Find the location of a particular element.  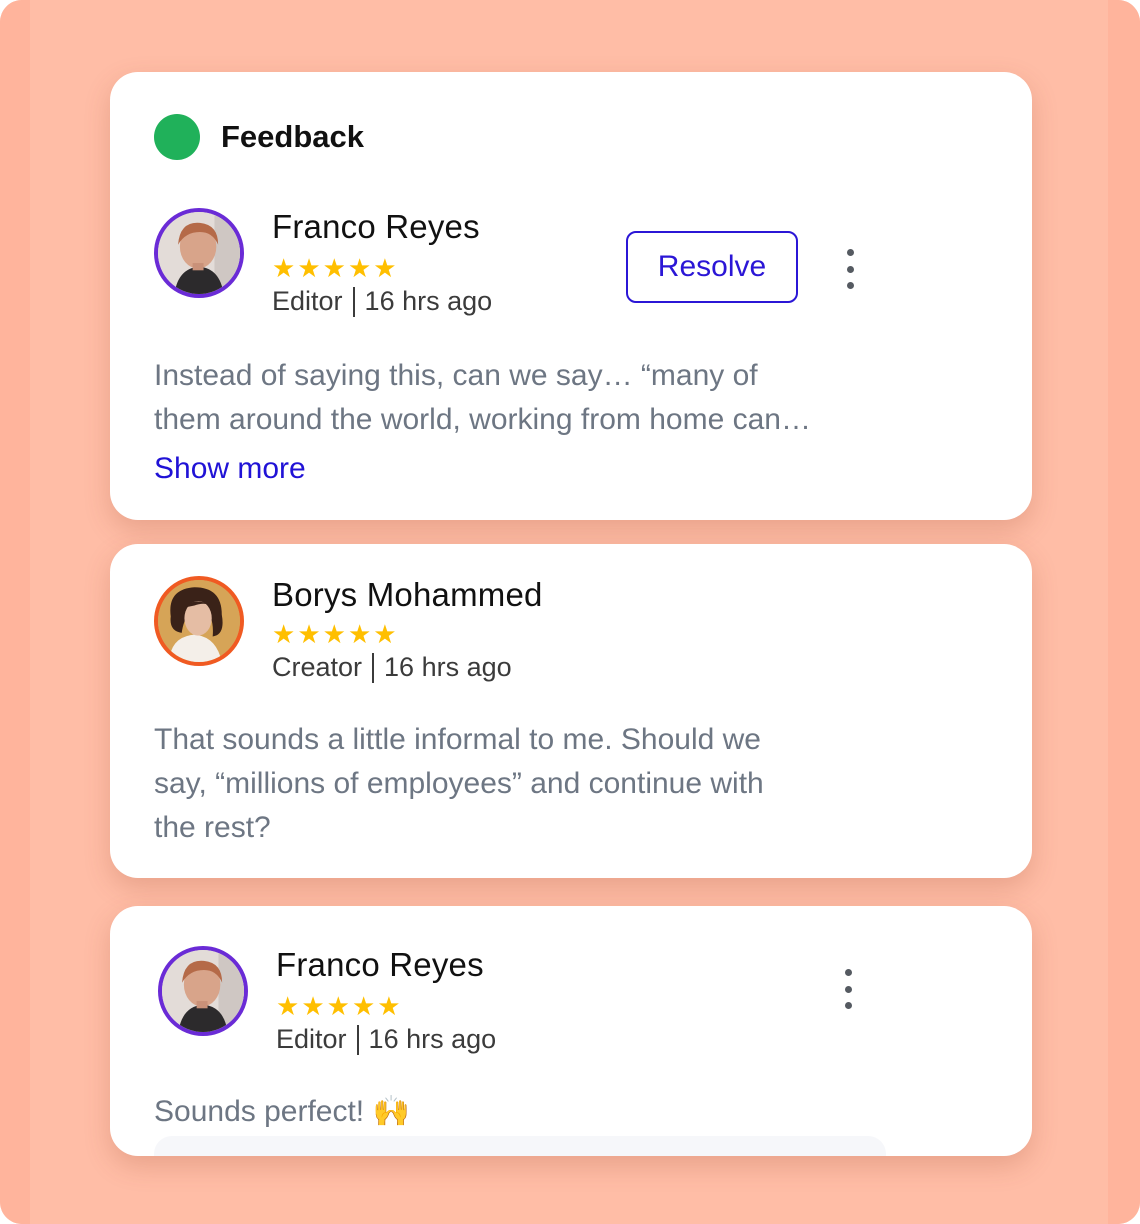

author-role: Creator is located at coordinates (317, 667).